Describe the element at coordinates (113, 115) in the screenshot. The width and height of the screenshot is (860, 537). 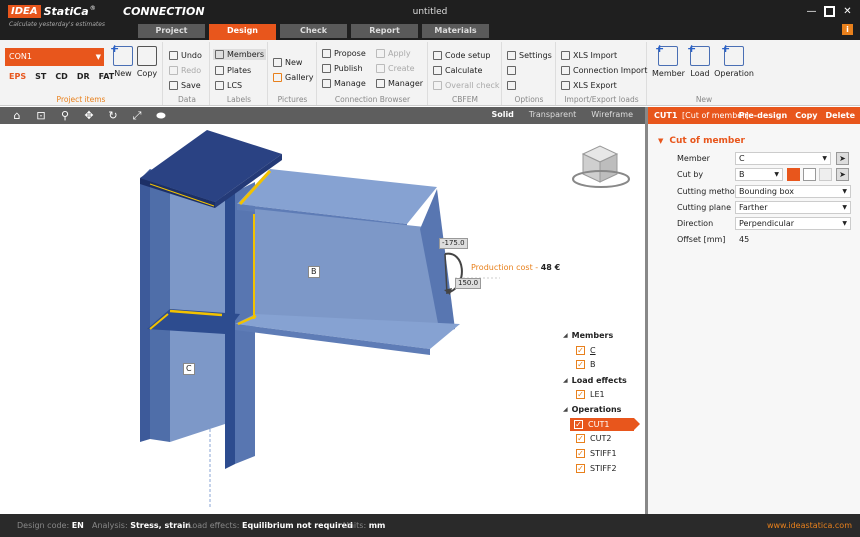
I see `rotate-icon: ↻` at that location.